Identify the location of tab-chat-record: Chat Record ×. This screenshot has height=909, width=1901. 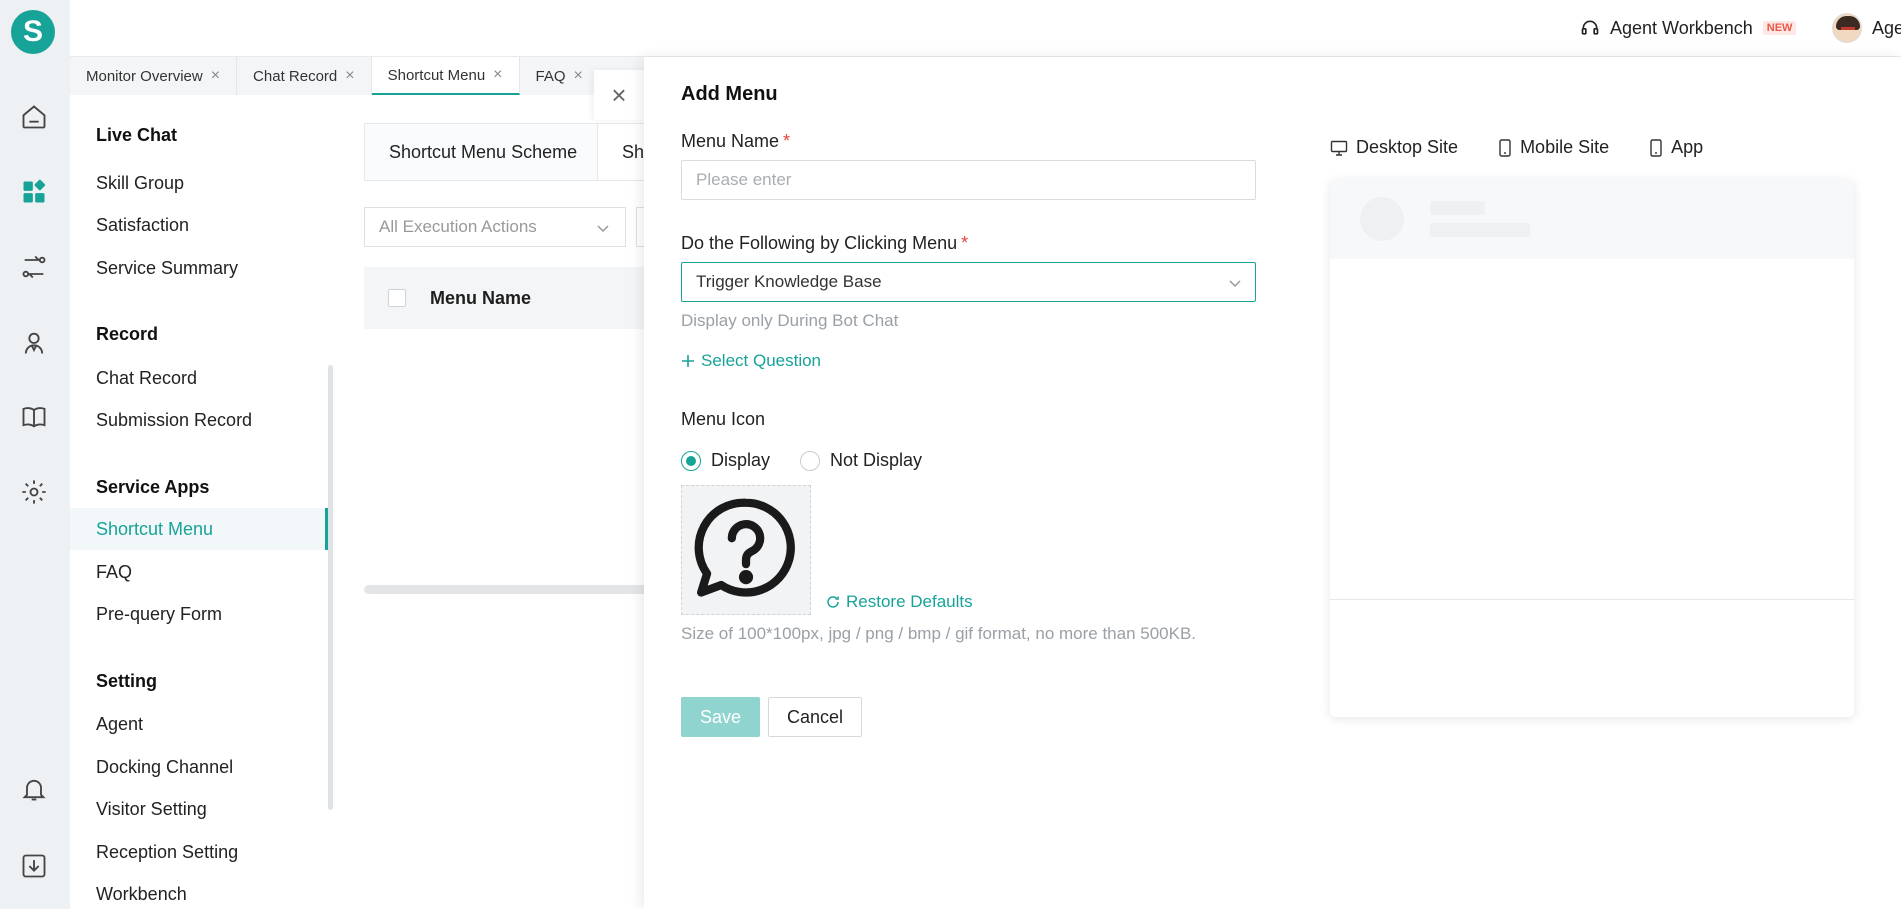
(304, 76).